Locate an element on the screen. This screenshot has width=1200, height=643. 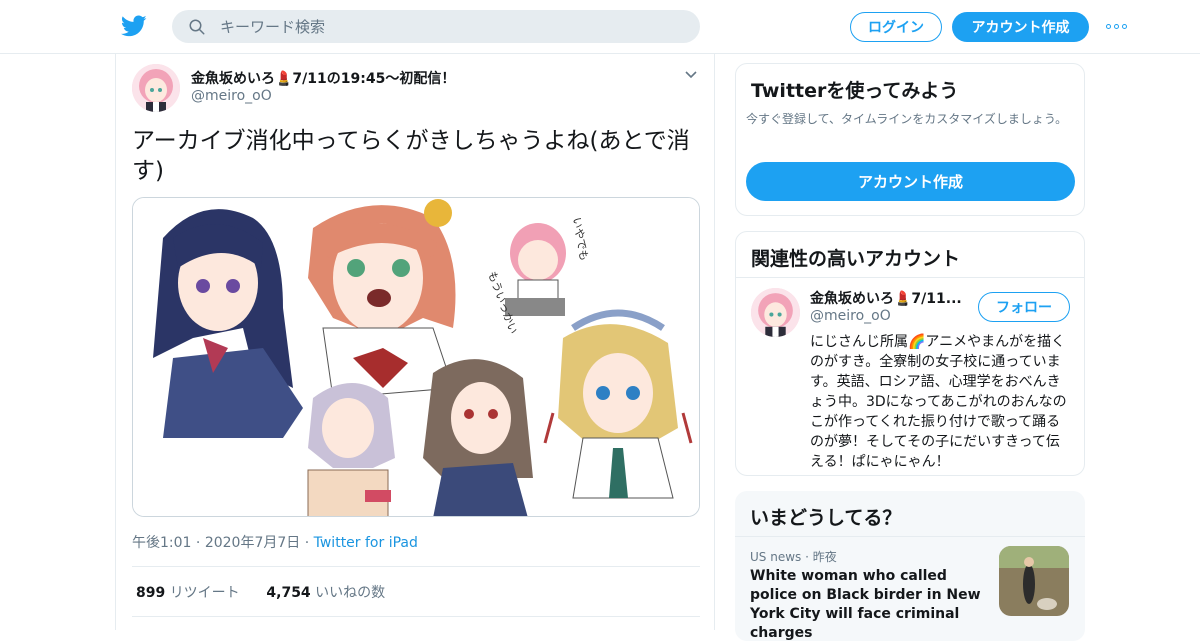
tweet-source-link: Twitter for iPad is located at coordinates (366, 543).